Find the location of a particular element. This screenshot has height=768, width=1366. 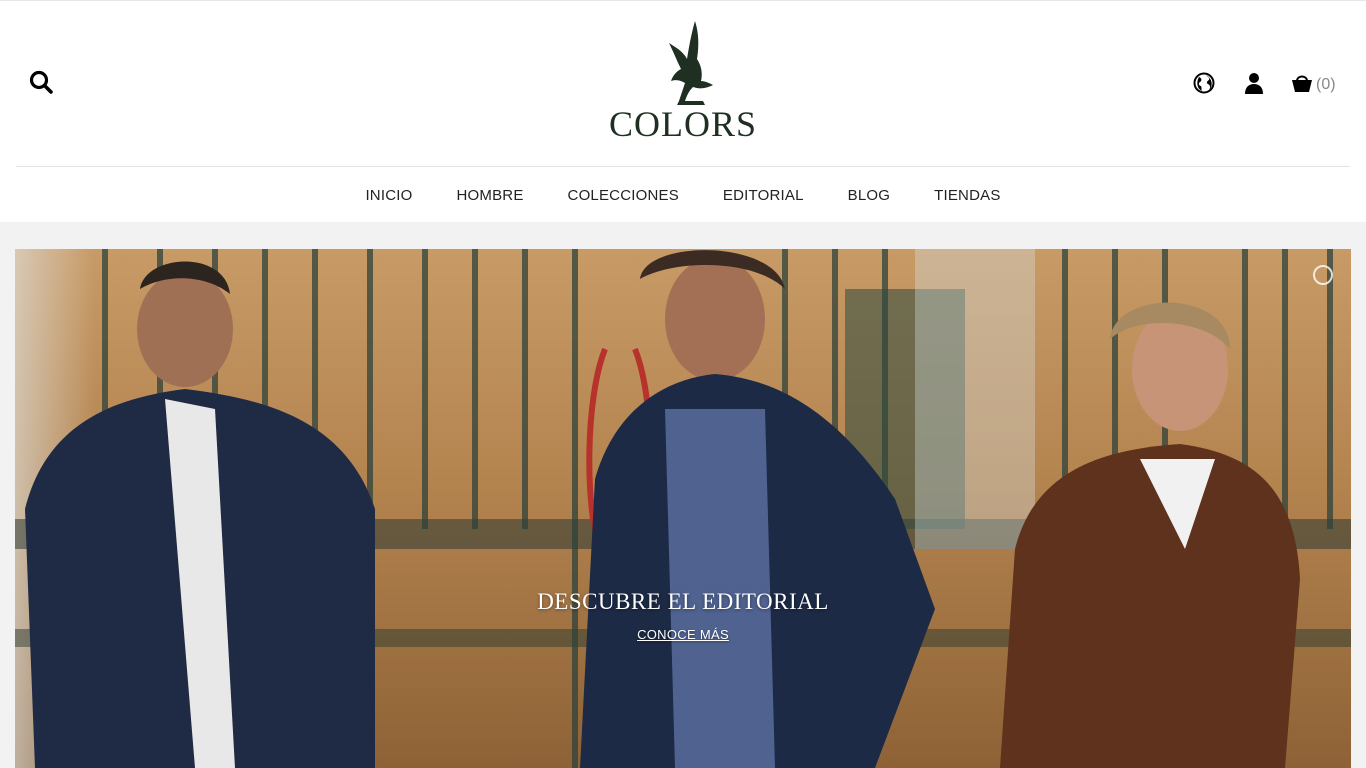

nav-item-hombre: HOMBRE is located at coordinates (489, 195).